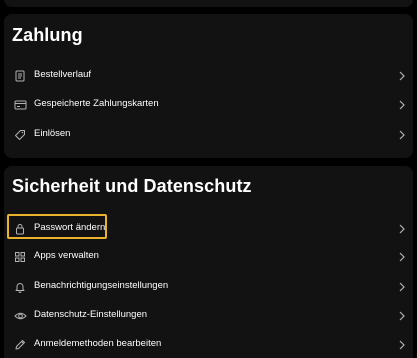 This screenshot has height=358, width=417. Describe the element at coordinates (66, 255) in the screenshot. I see `manage-apps-label: Apps verwalten` at that location.